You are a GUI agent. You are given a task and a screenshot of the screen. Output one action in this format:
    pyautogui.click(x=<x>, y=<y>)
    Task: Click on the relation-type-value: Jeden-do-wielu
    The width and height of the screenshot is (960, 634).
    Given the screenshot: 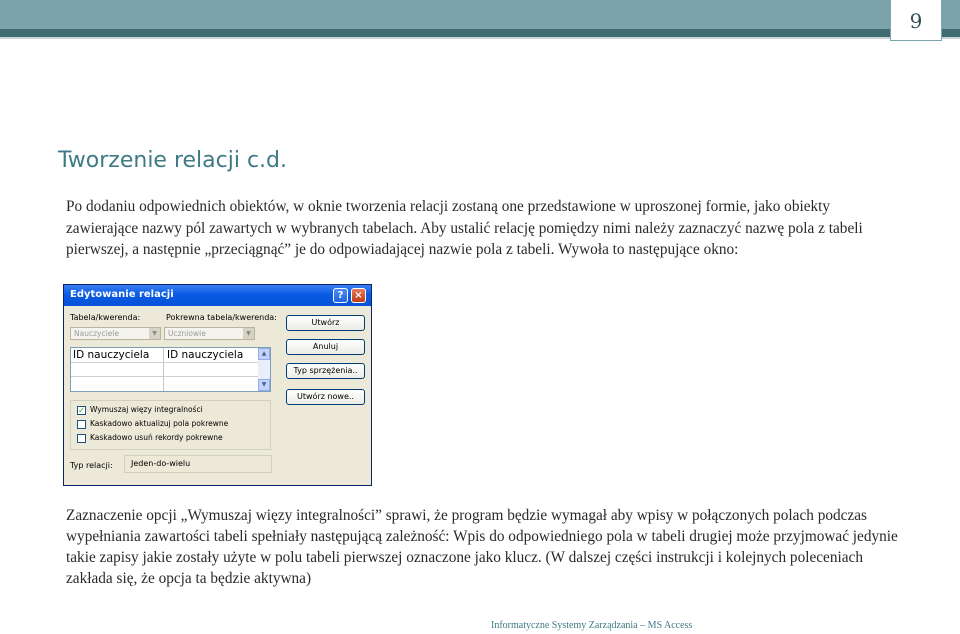 What is the action you would take?
    pyautogui.click(x=161, y=463)
    